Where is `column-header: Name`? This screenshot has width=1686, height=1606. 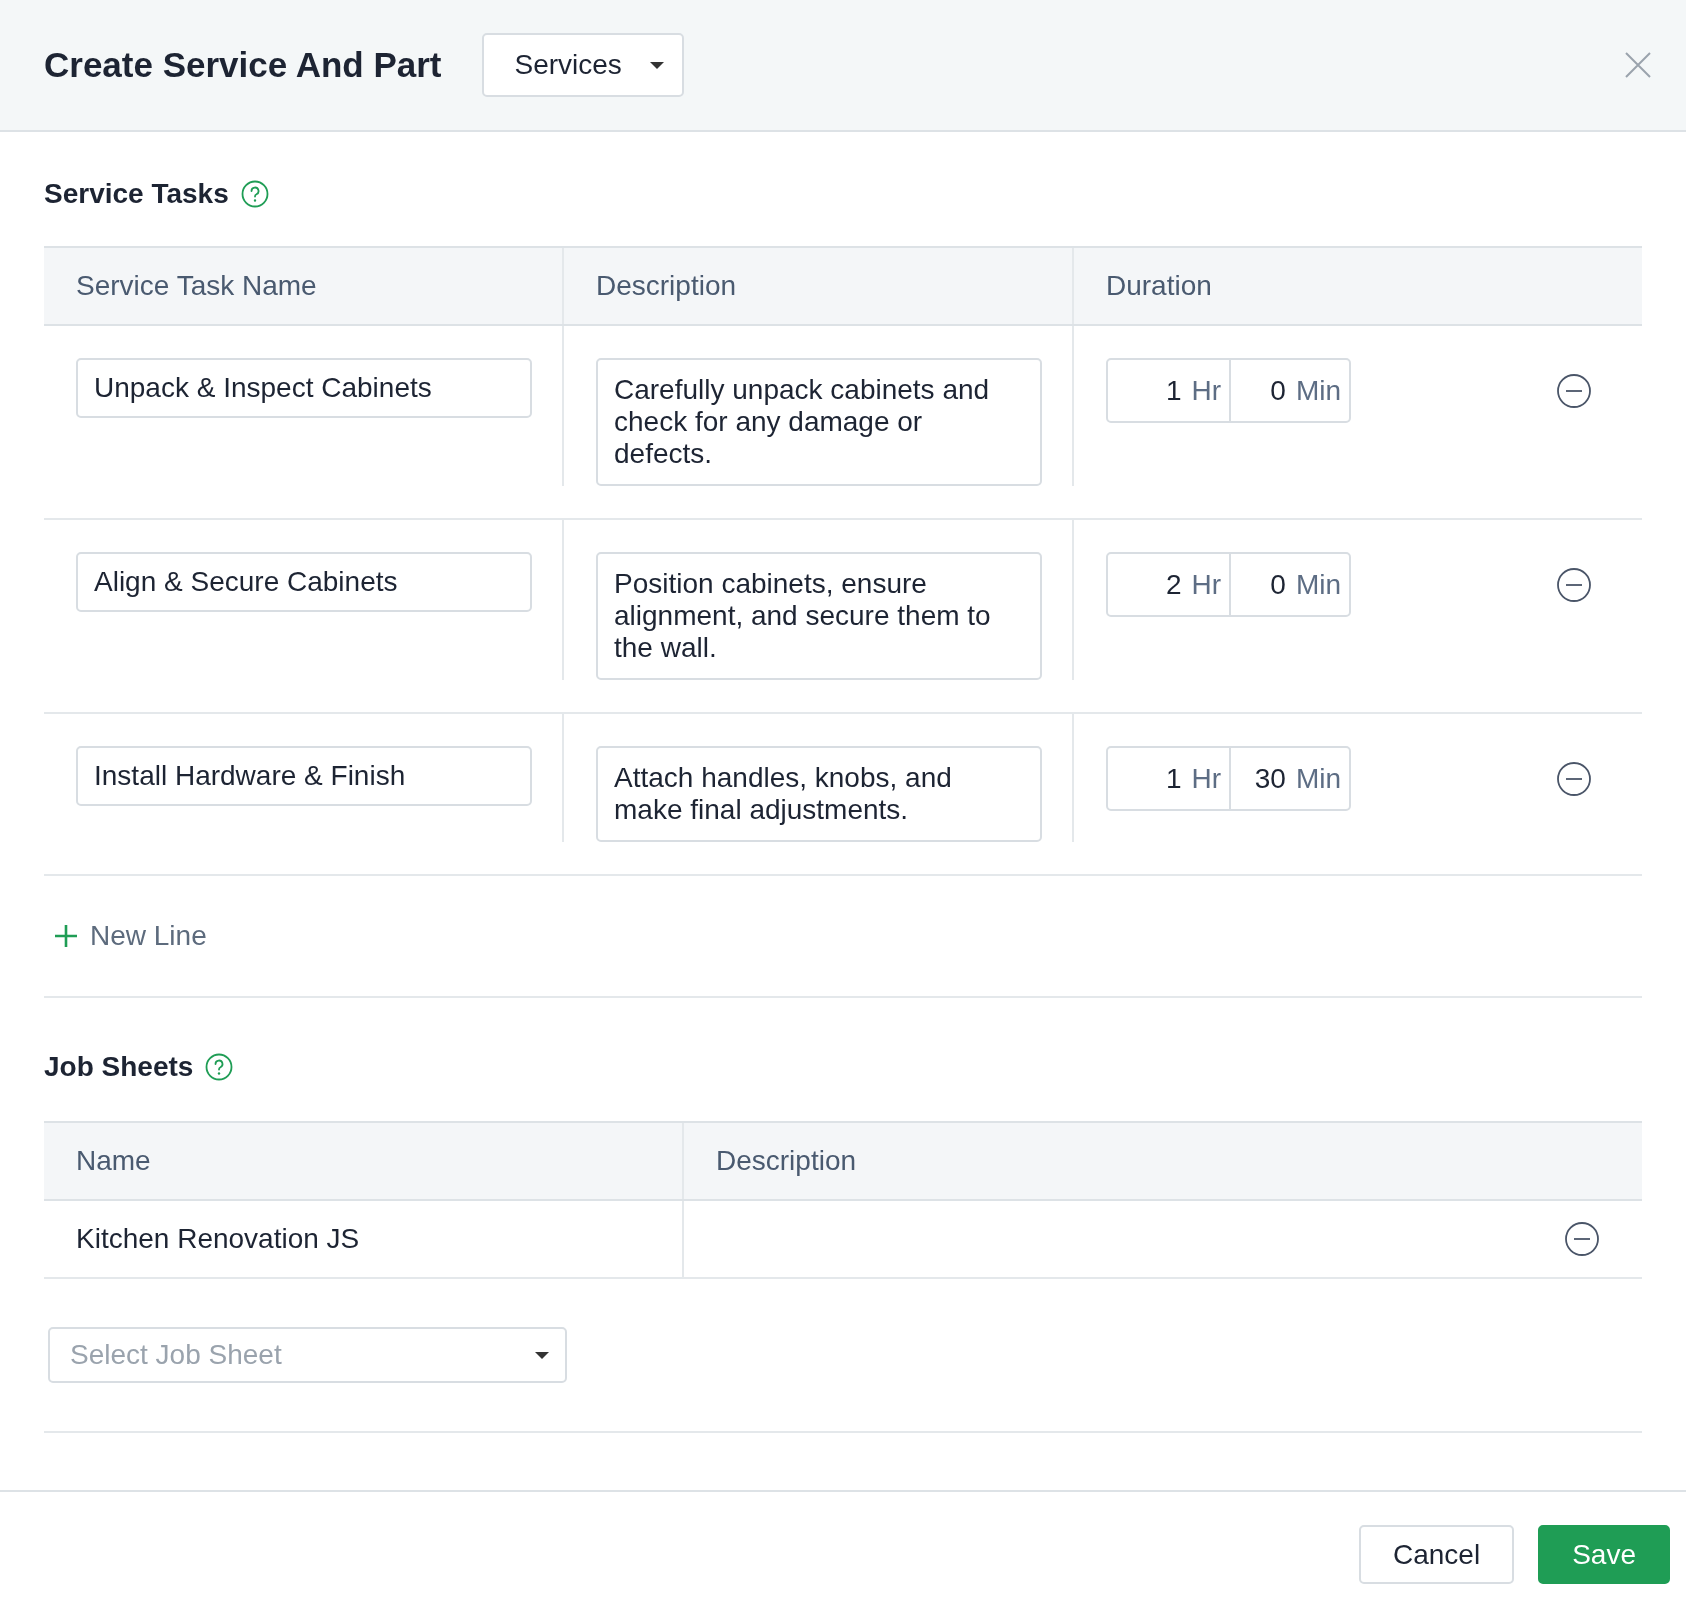
column-header: Name is located at coordinates (364, 1161).